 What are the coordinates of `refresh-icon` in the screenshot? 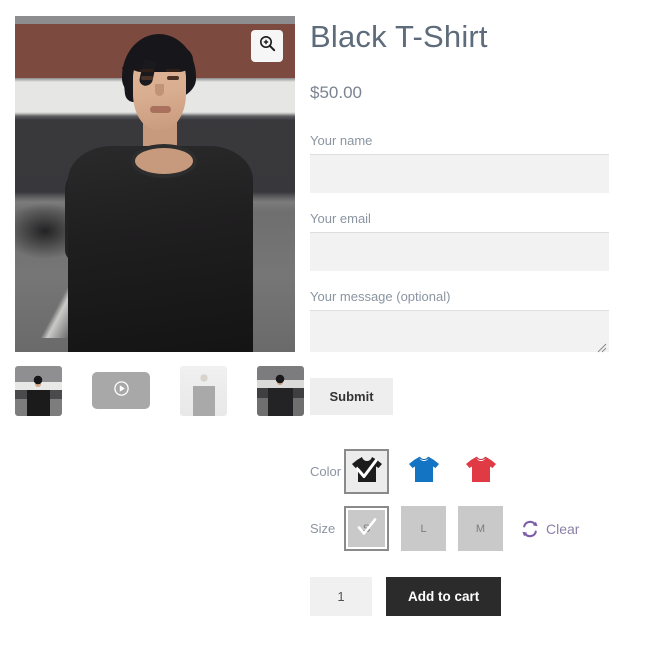 It's located at (530, 529).